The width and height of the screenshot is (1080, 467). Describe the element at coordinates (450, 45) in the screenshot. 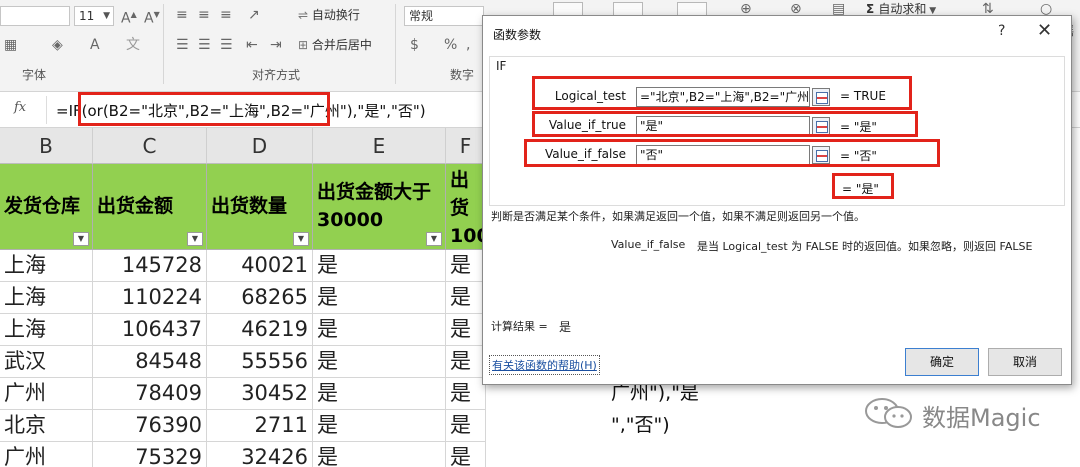

I see `percent-icon: %` at that location.